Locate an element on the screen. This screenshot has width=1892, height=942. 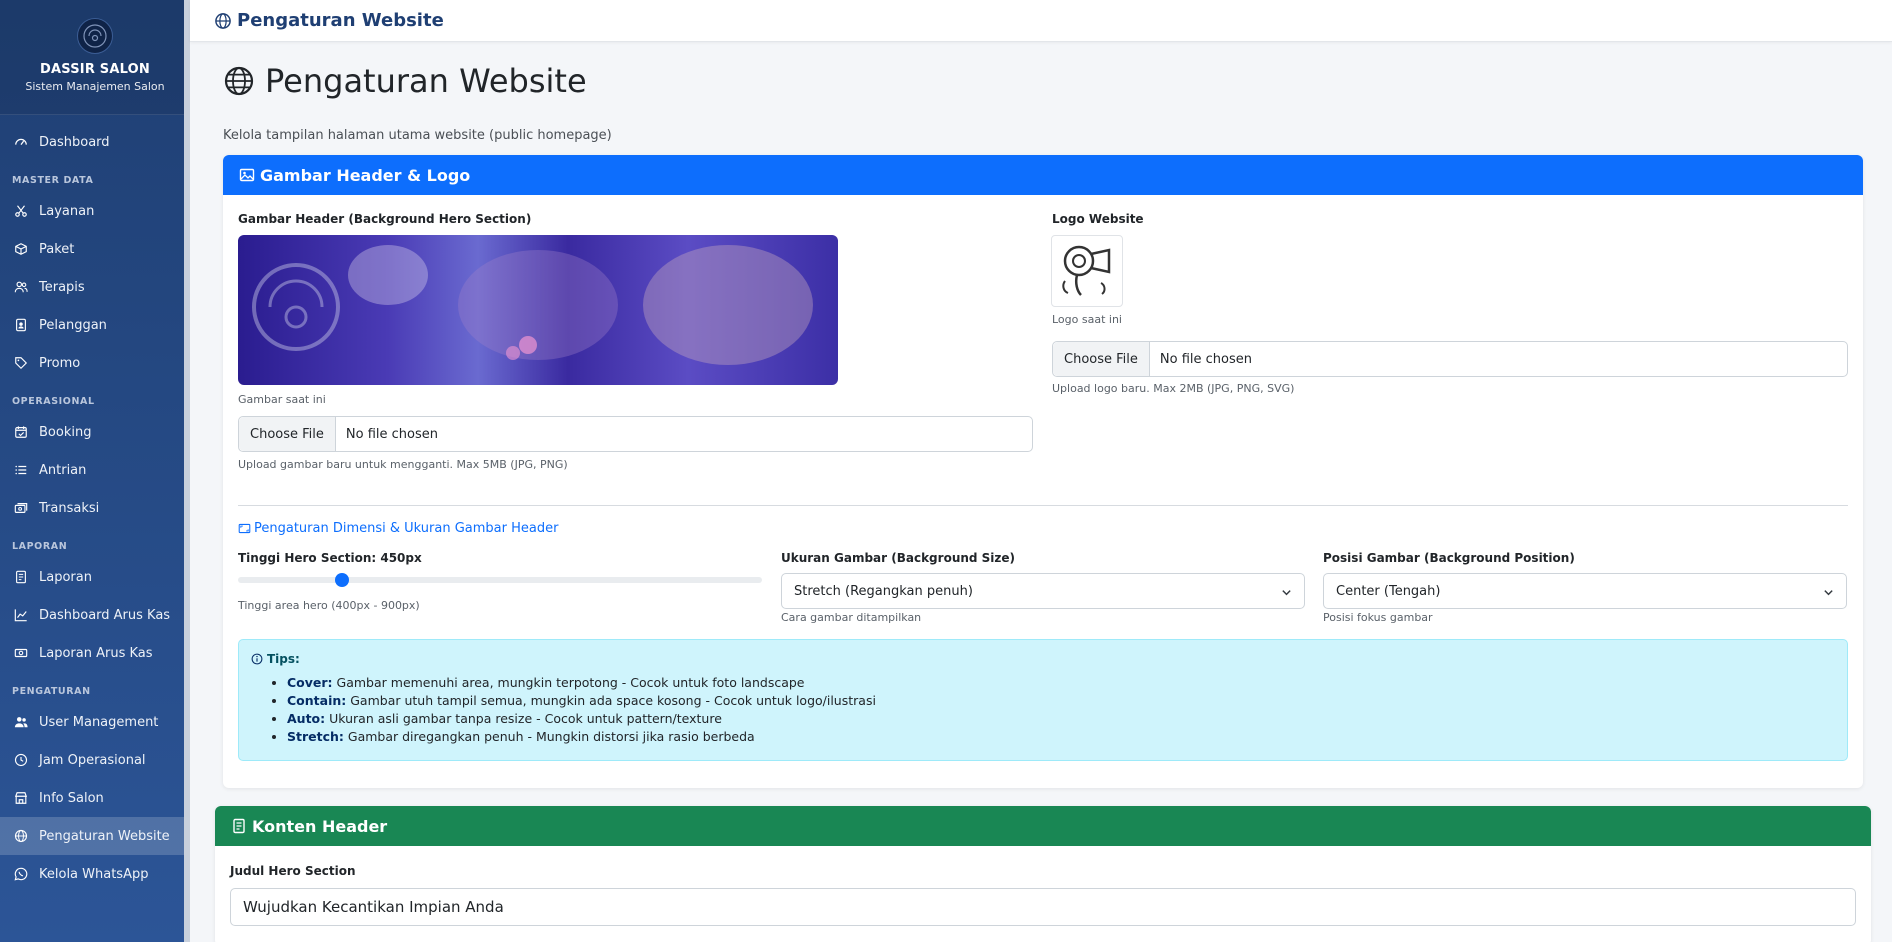
sidebar-section-title: PENGATURAN is located at coordinates (51, 691).